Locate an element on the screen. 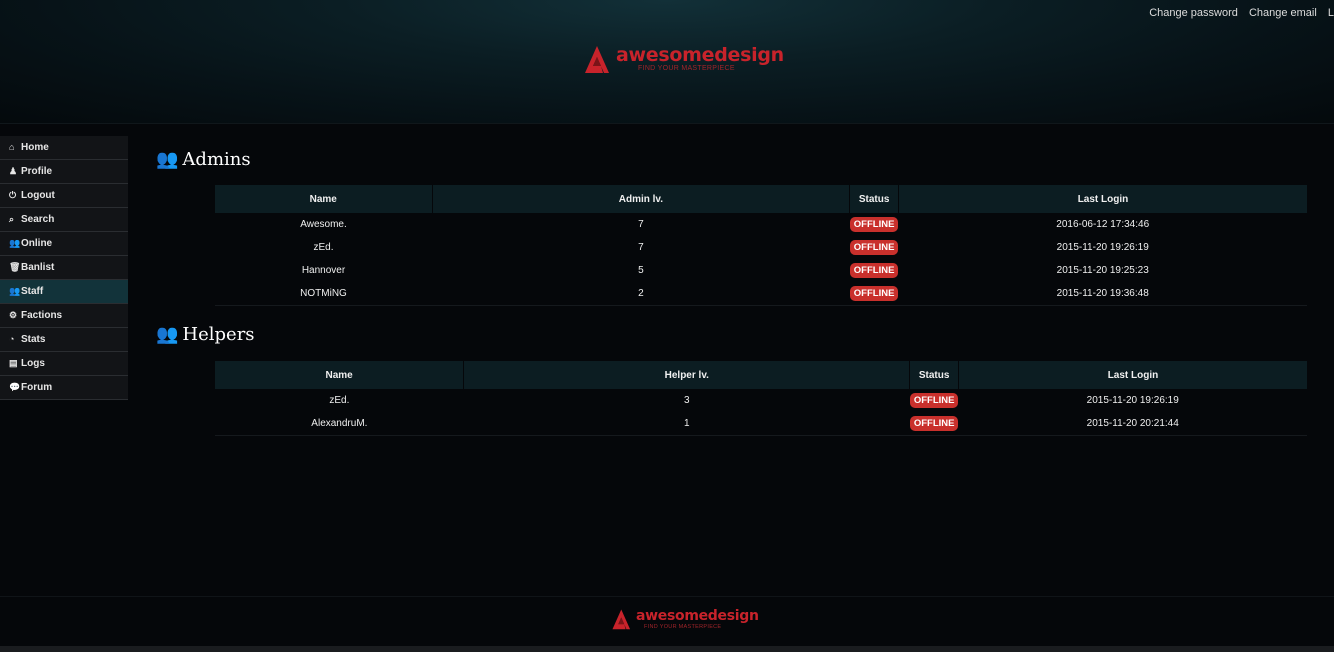 The width and height of the screenshot is (1334, 652). cell-name: AlexandruM. is located at coordinates (339, 424).